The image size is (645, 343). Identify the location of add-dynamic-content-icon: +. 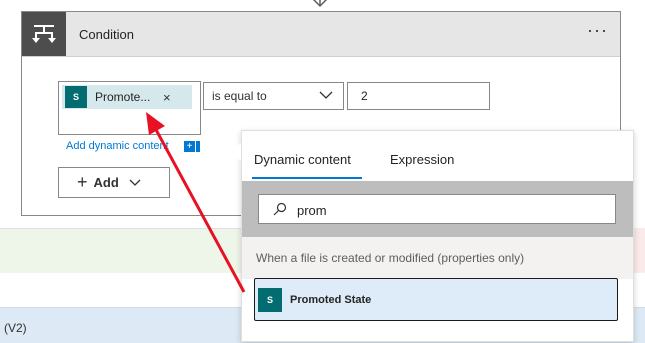
(189, 146).